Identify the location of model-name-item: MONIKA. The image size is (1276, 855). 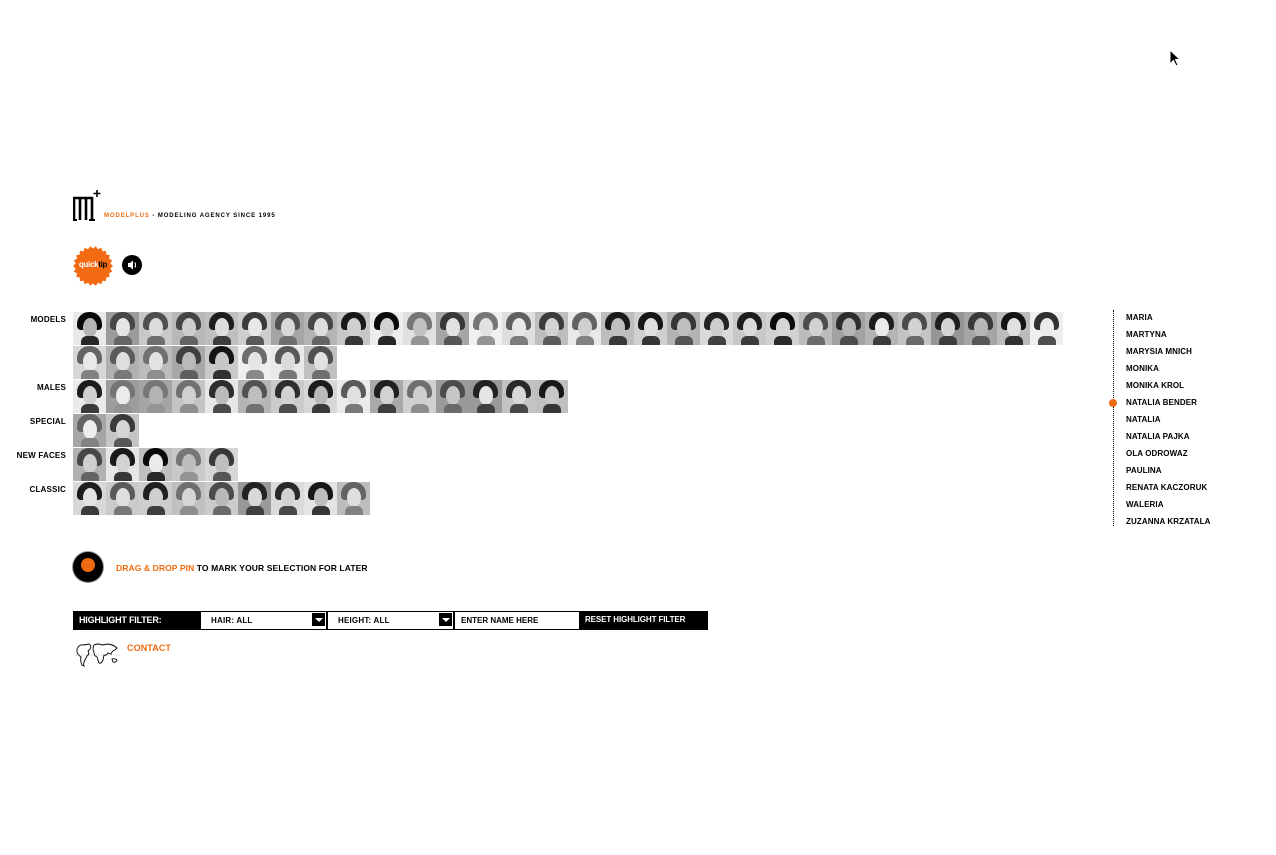
(1142, 368).